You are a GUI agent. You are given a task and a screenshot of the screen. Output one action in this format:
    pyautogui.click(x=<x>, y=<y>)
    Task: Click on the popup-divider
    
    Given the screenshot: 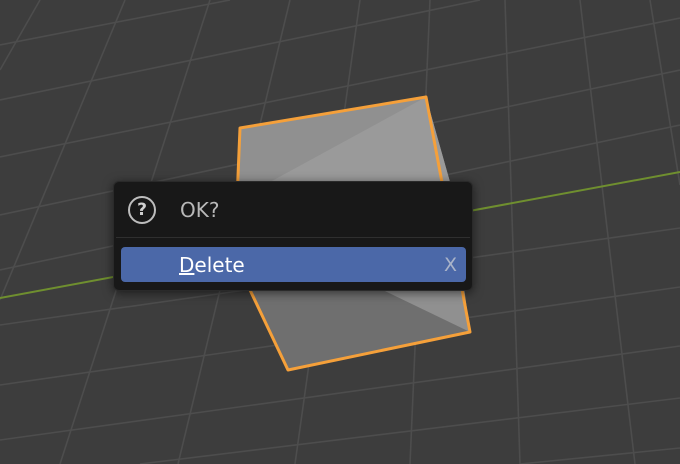 What is the action you would take?
    pyautogui.click(x=293, y=237)
    